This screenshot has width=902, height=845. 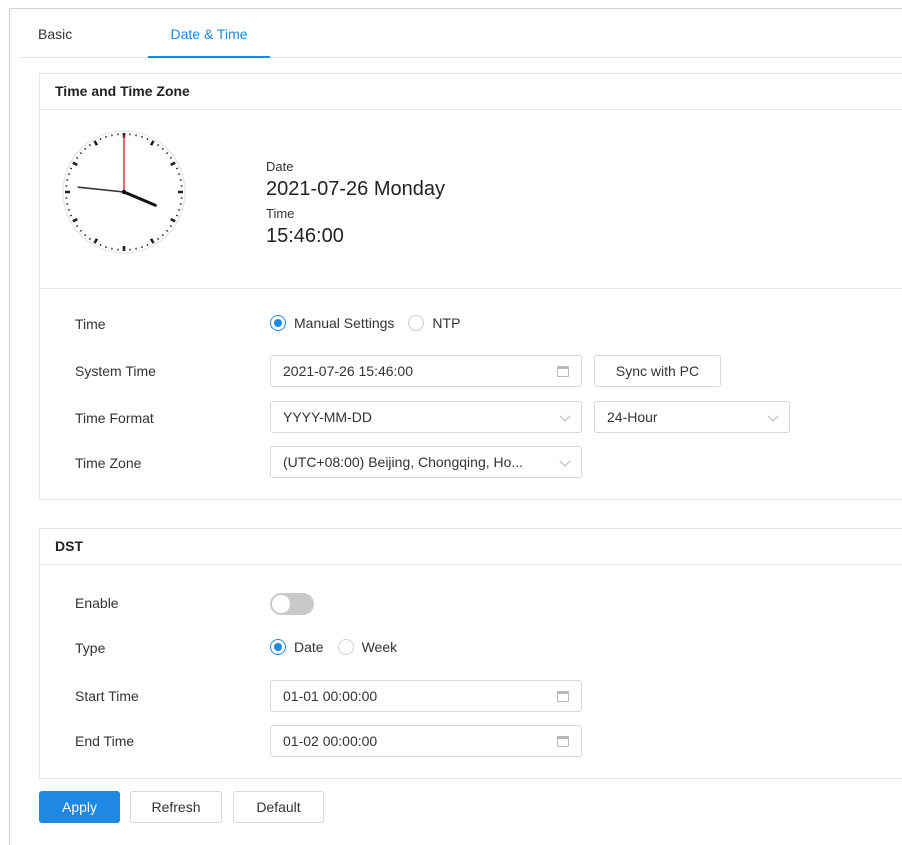 I want to click on radio-date-label: Date, so click(x=309, y=647).